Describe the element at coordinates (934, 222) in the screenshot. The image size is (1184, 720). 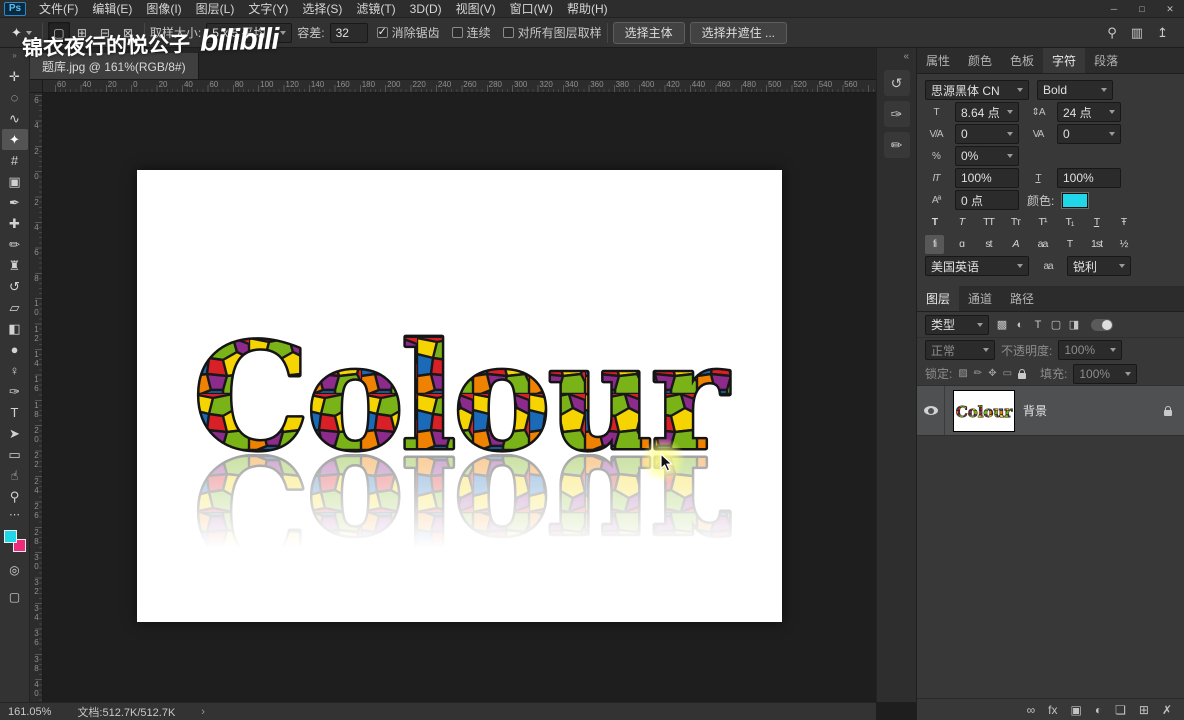
I see `faux-bold-button: T` at that location.